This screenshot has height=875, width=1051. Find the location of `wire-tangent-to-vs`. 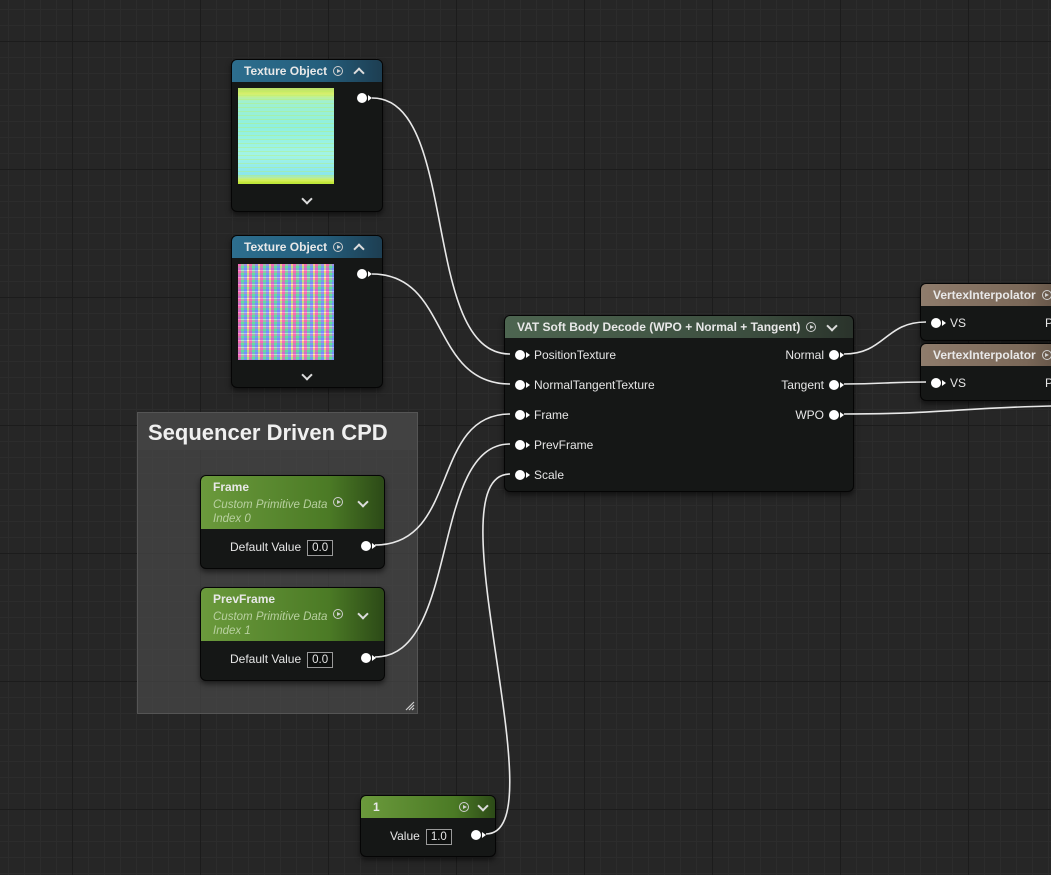

wire-tangent-to-vs is located at coordinates (885, 383).